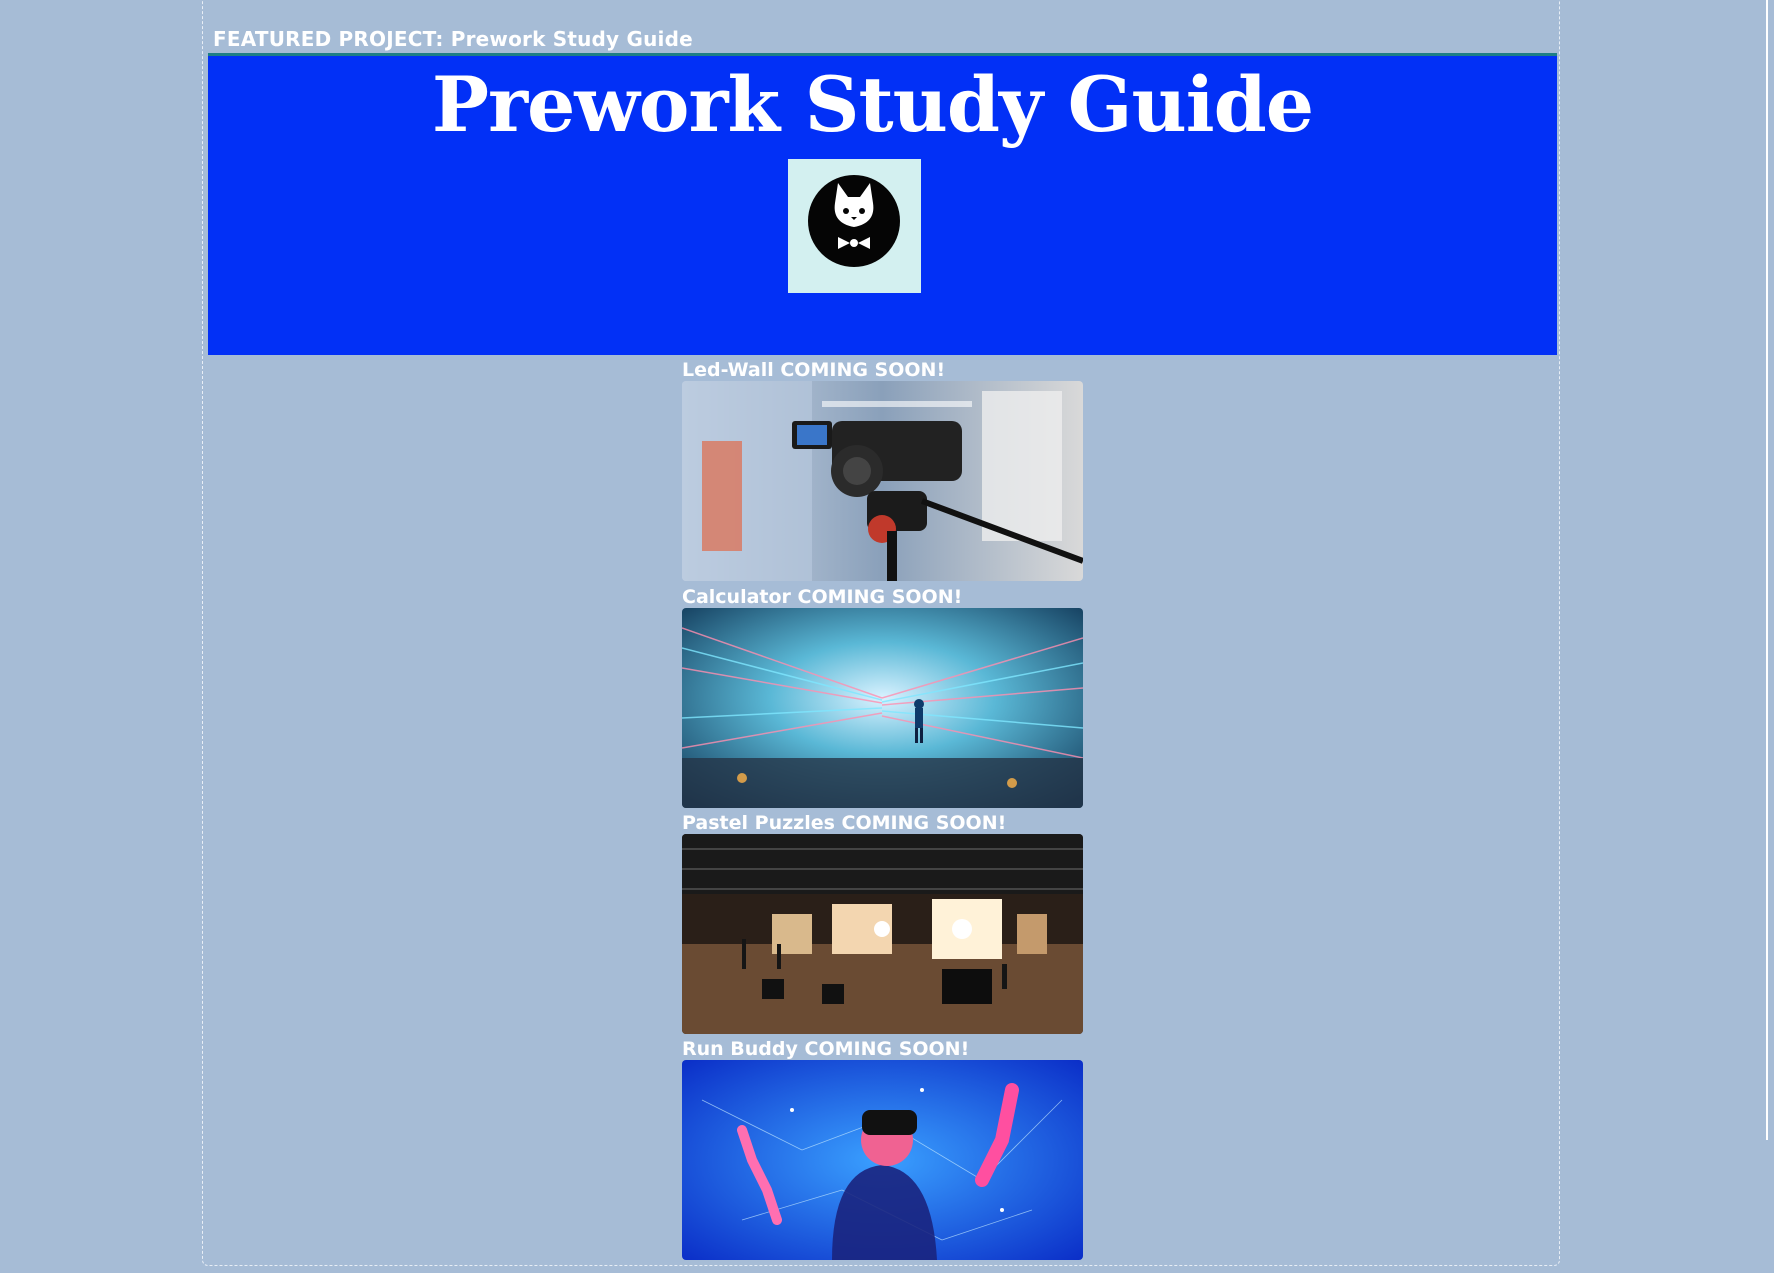 Image resolution: width=1774 pixels, height=1273 pixels. Describe the element at coordinates (1770, 570) in the screenshot. I see `window-scrollbar` at that location.